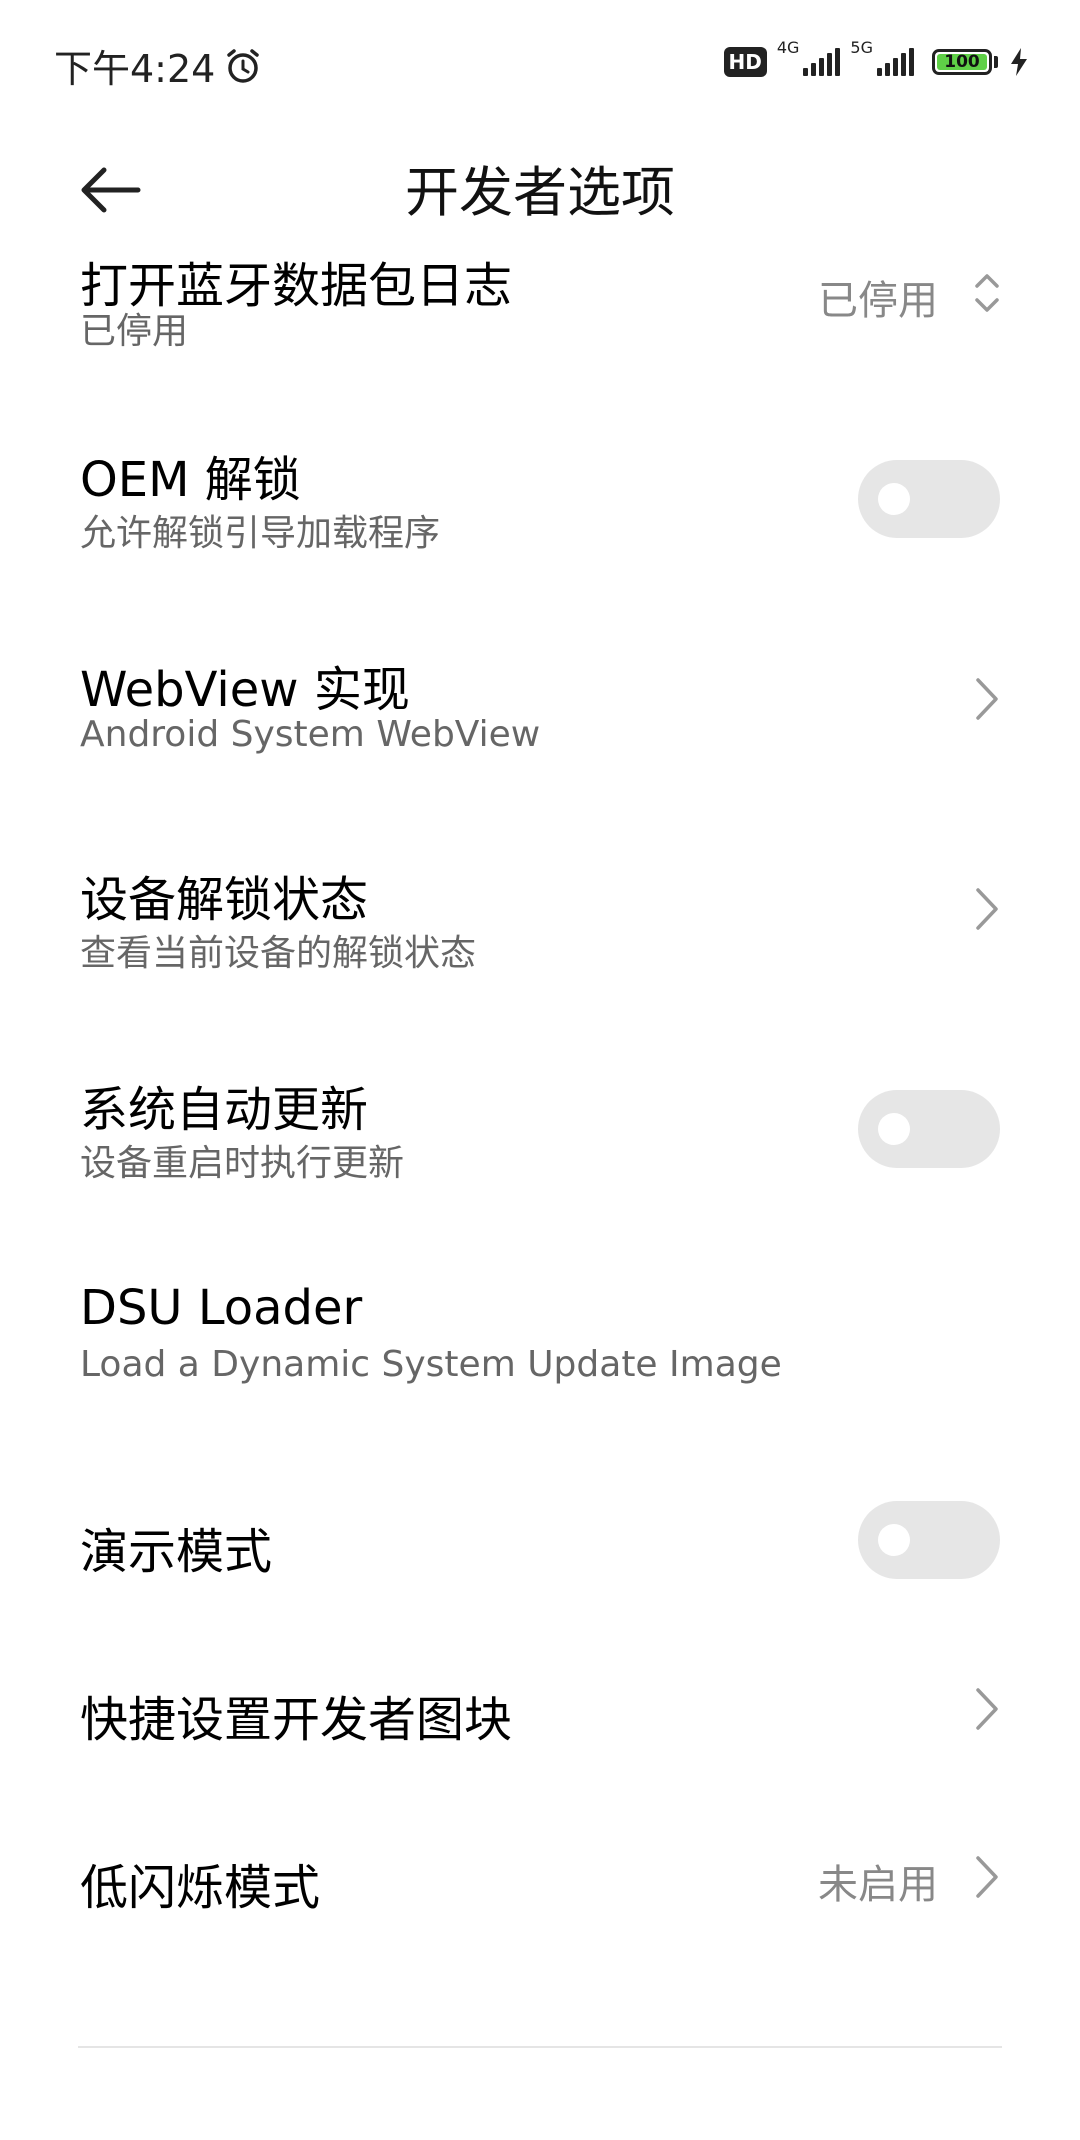 This screenshot has width=1080, height=2140. Describe the element at coordinates (310, 734) in the screenshot. I see `setting-subtitle: Android System WebView` at that location.